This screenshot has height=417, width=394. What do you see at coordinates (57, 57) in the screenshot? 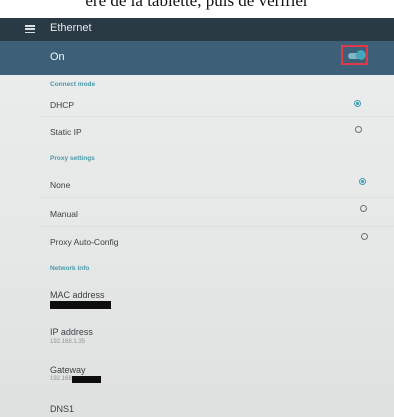
I see `master-switch-label: On` at bounding box center [57, 57].